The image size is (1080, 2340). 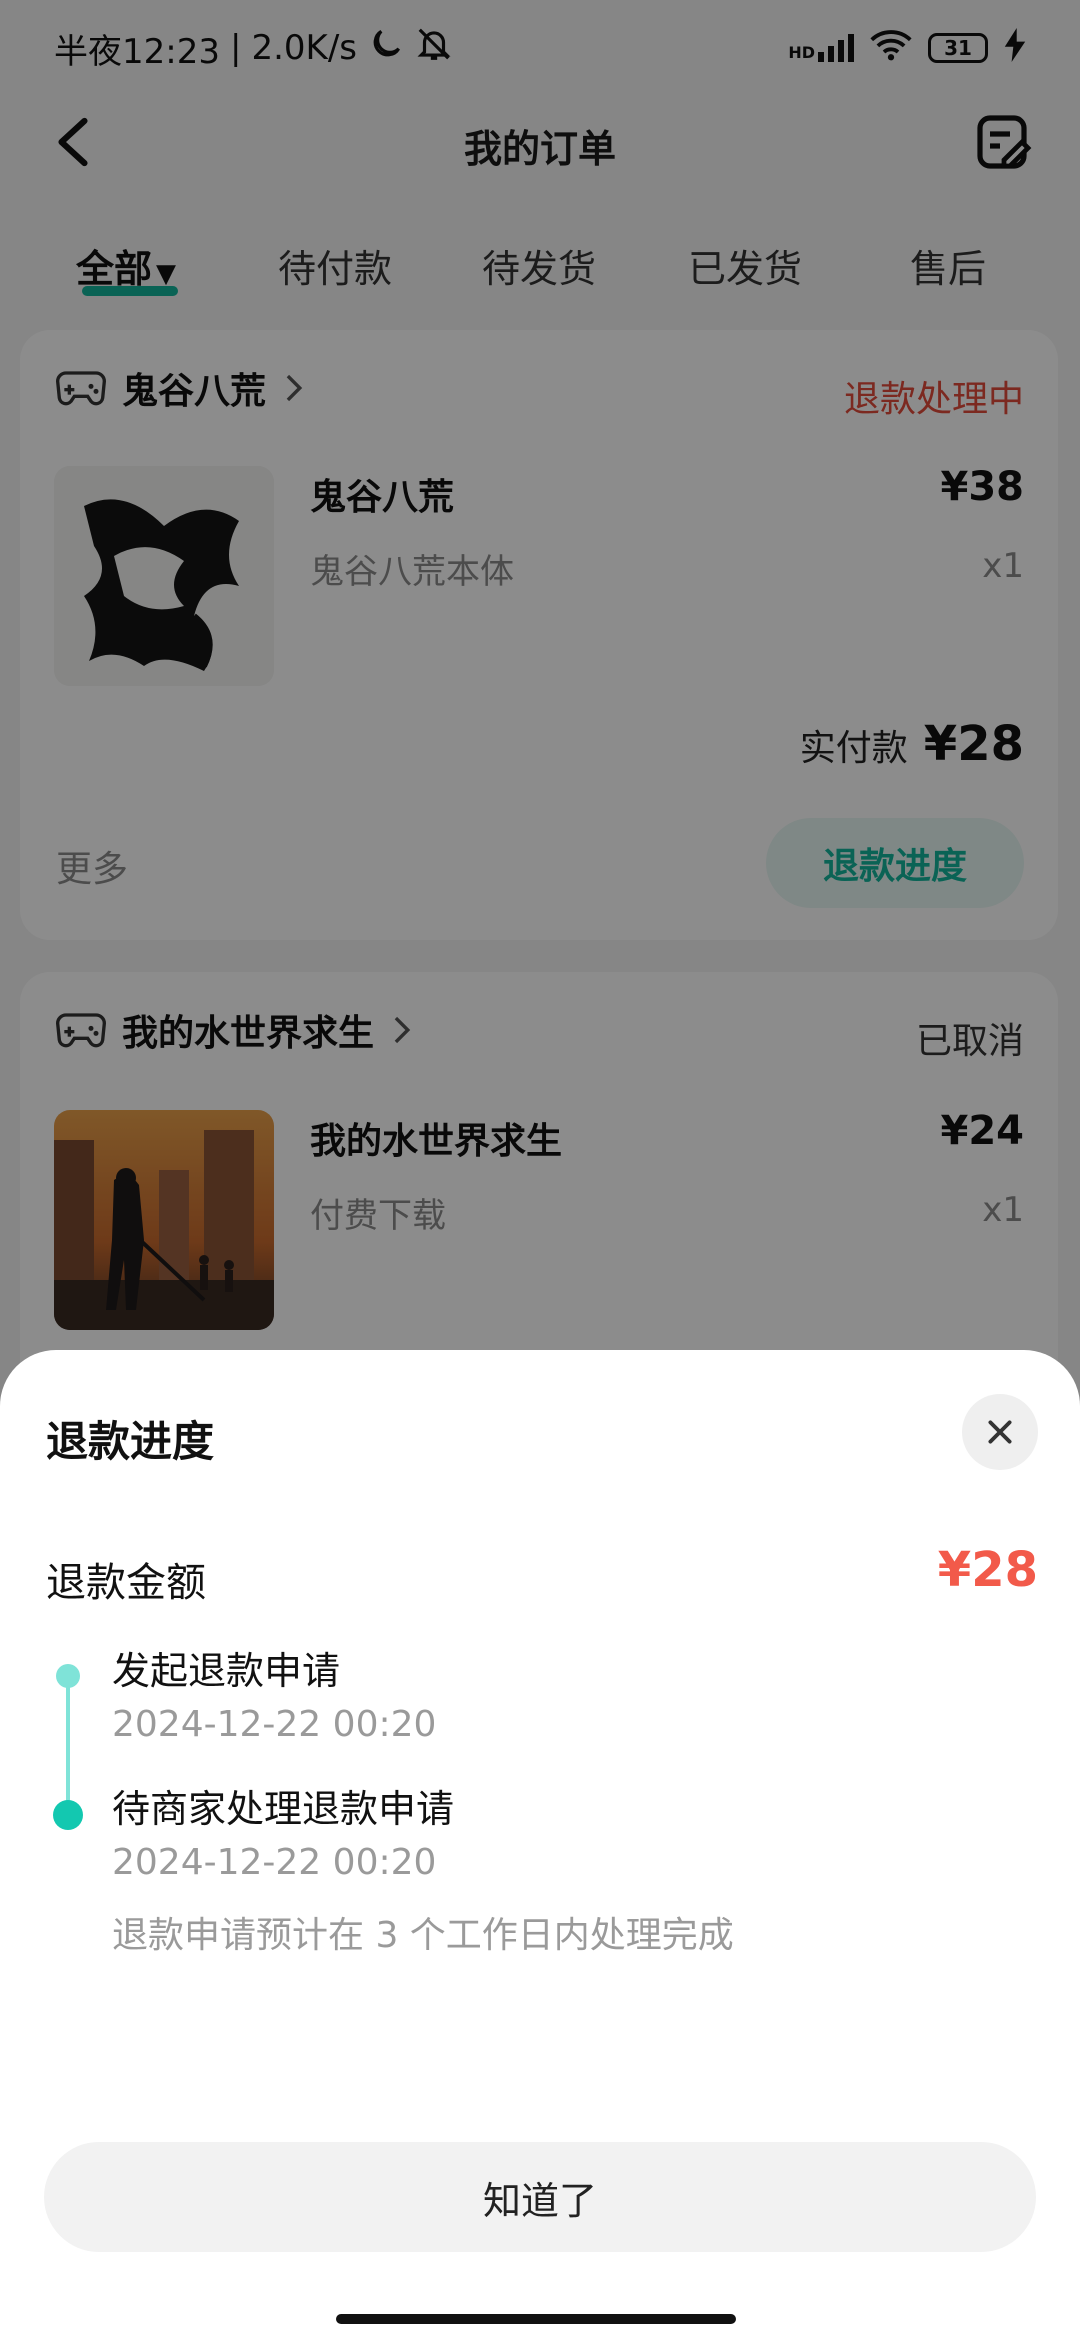 I want to click on close-button, so click(x=1000, y=1432).